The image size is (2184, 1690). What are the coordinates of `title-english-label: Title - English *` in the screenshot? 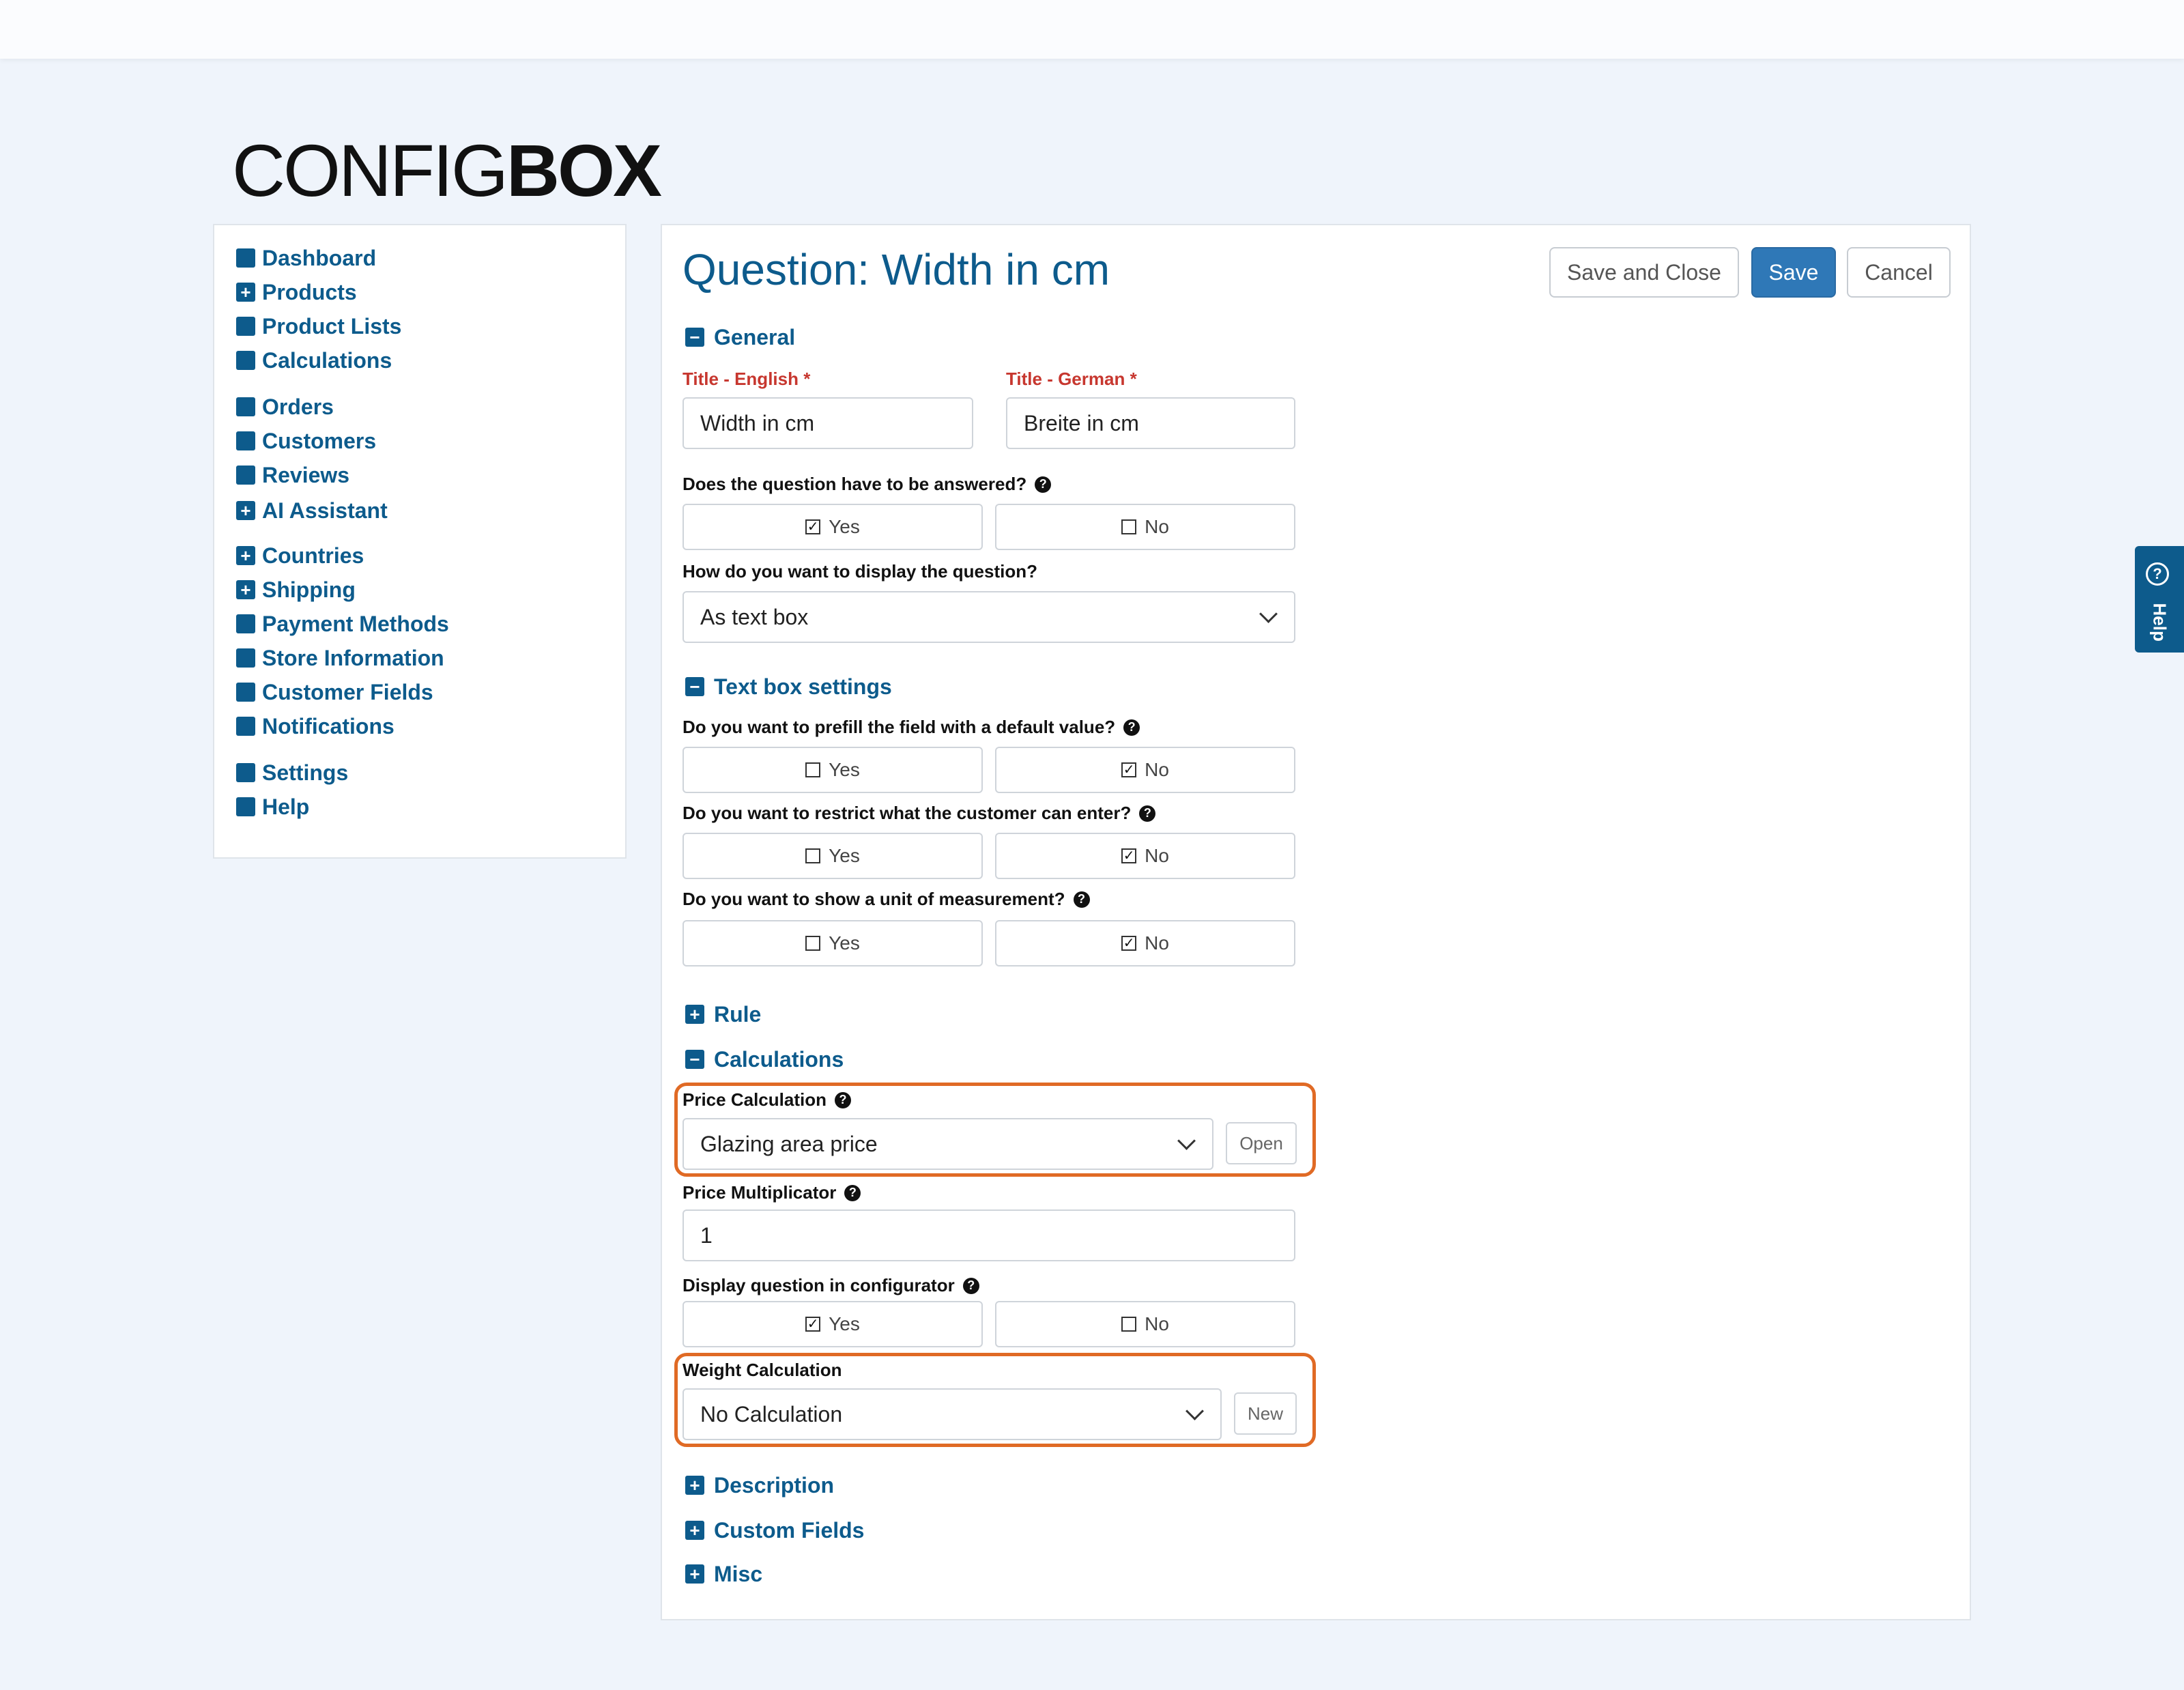 It's located at (746, 379).